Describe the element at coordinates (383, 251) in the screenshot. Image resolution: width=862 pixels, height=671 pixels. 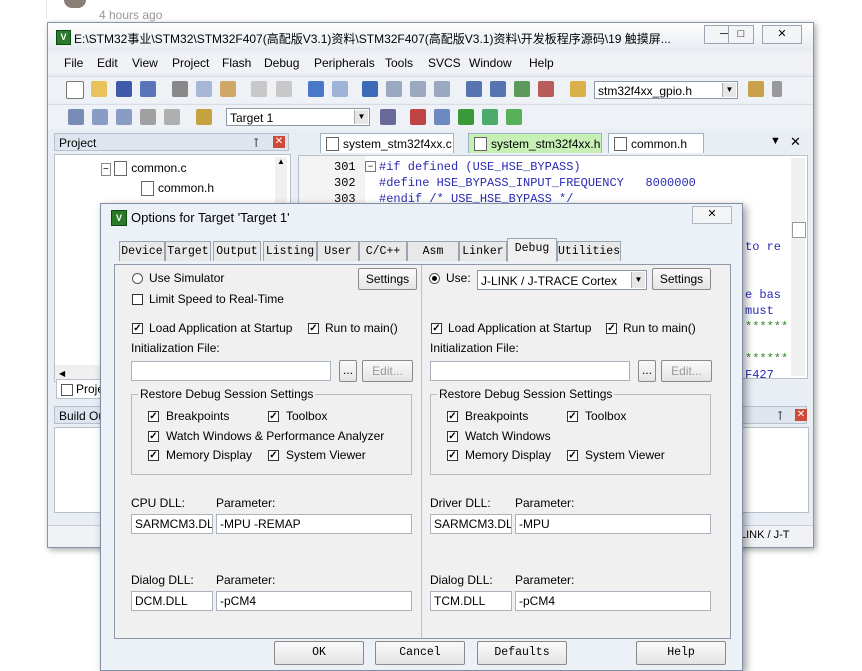
I see `tab-c-cpp: C/C++` at that location.